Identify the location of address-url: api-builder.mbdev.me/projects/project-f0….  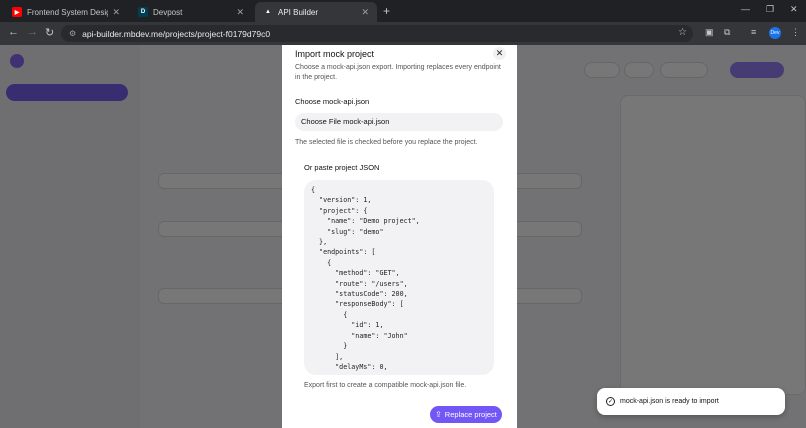
(176, 33).